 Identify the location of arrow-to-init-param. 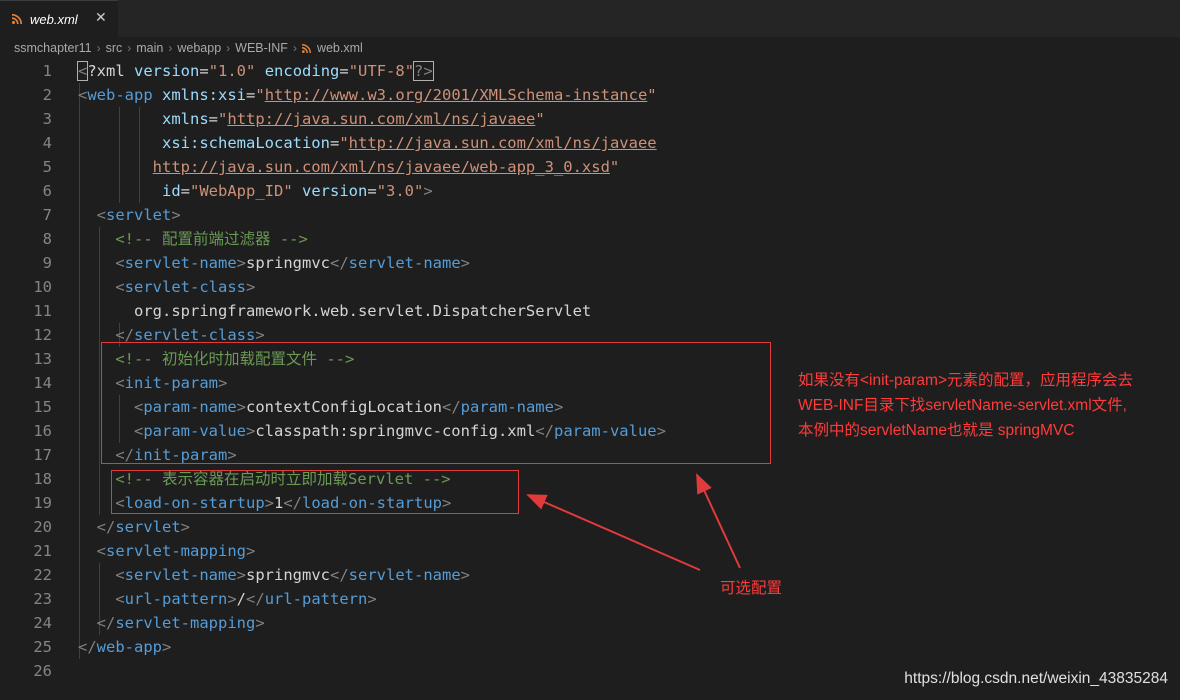
(718, 521).